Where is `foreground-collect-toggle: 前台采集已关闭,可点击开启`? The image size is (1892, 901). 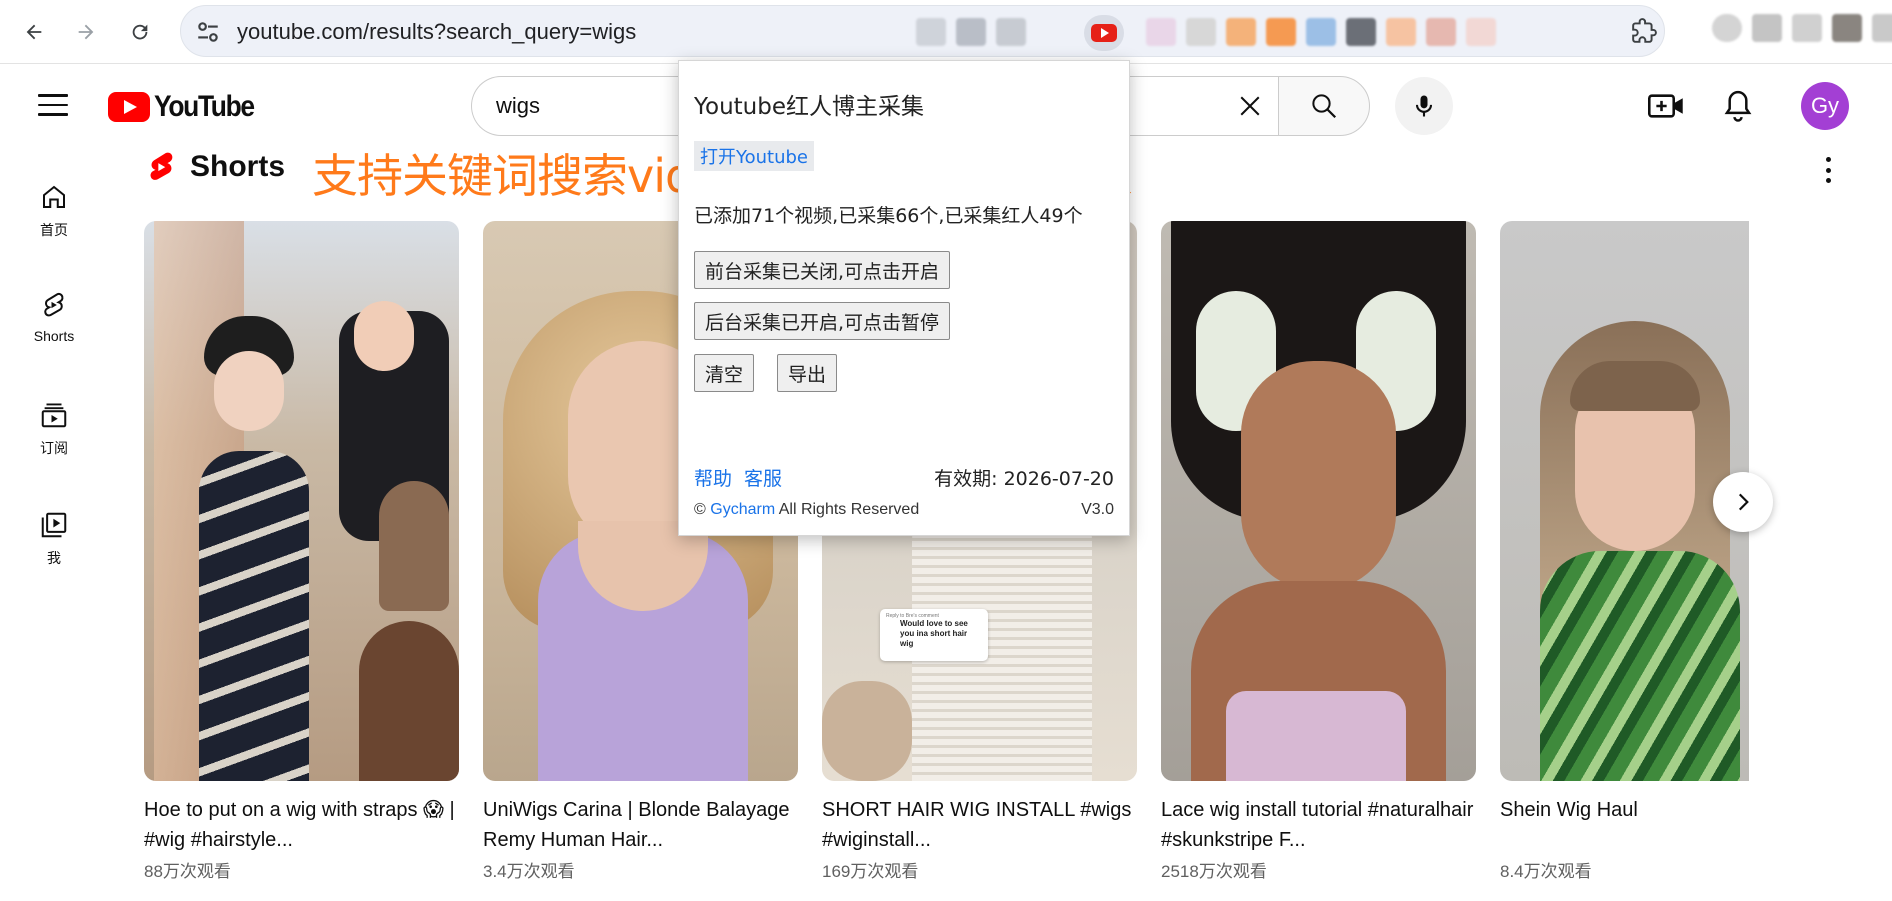 foreground-collect-toggle: 前台采集已关闭,可点击开启 is located at coordinates (822, 270).